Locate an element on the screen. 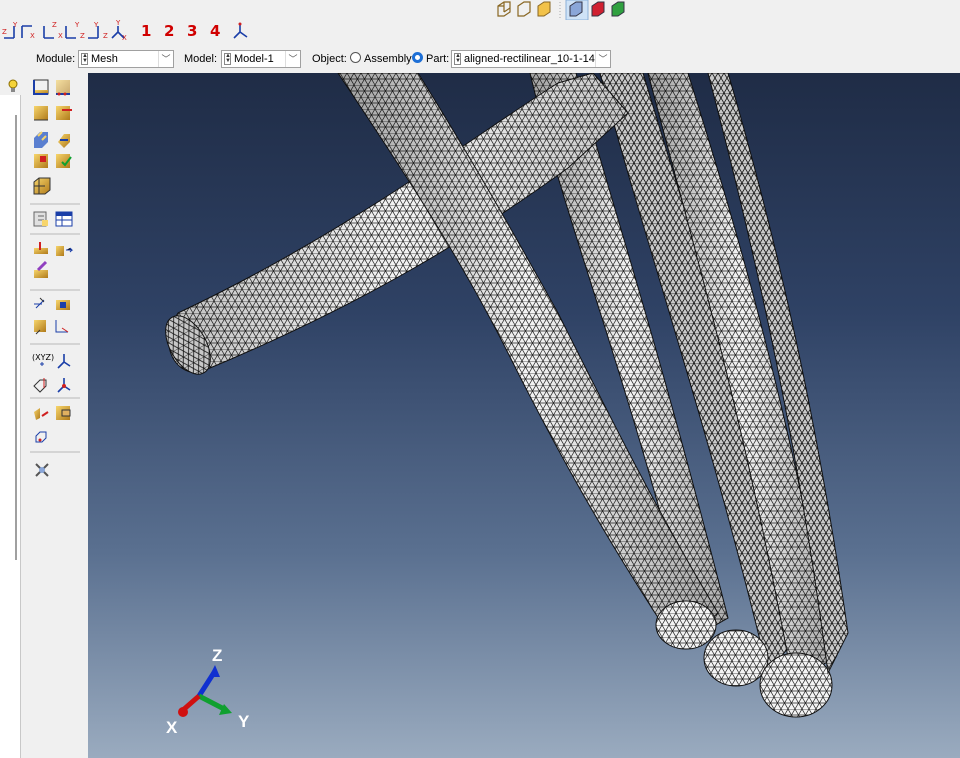 This screenshot has height=758, width=960. tools-b-icon is located at coordinates (62, 326).